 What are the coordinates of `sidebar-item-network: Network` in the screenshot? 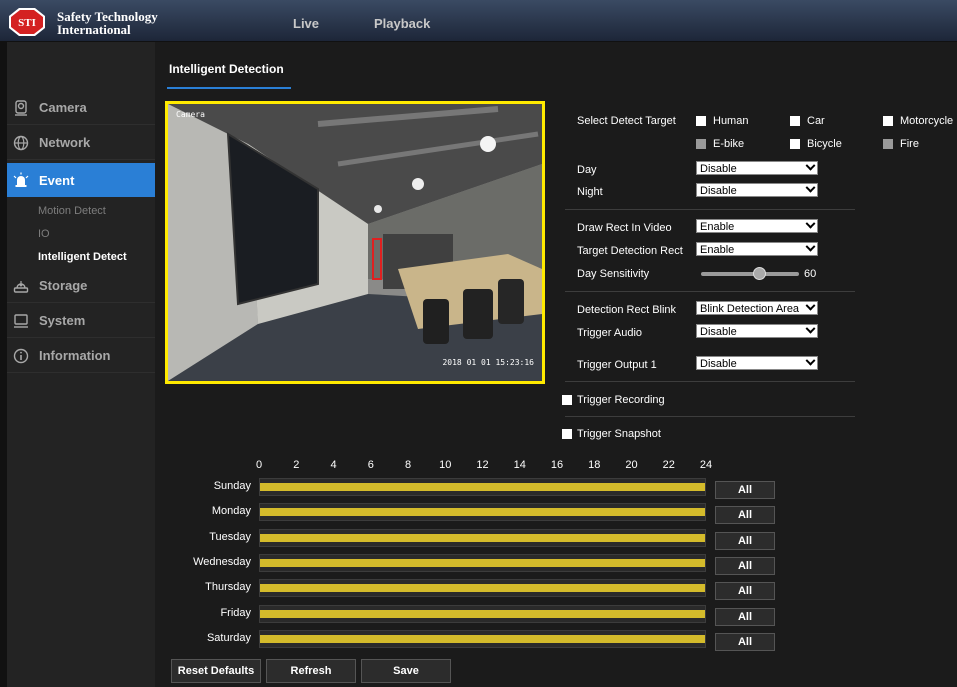 It's located at (81, 143).